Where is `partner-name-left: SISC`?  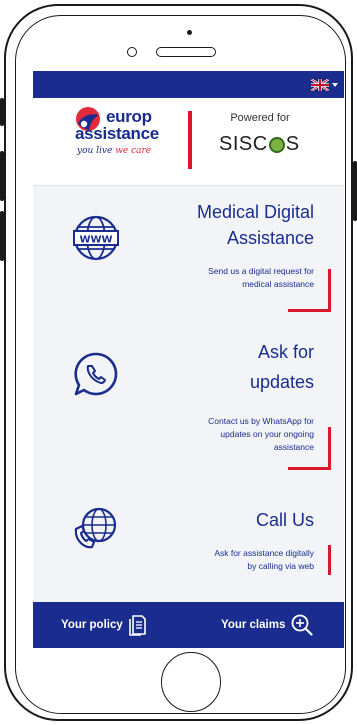
partner-name-left: SISC is located at coordinates (243, 144).